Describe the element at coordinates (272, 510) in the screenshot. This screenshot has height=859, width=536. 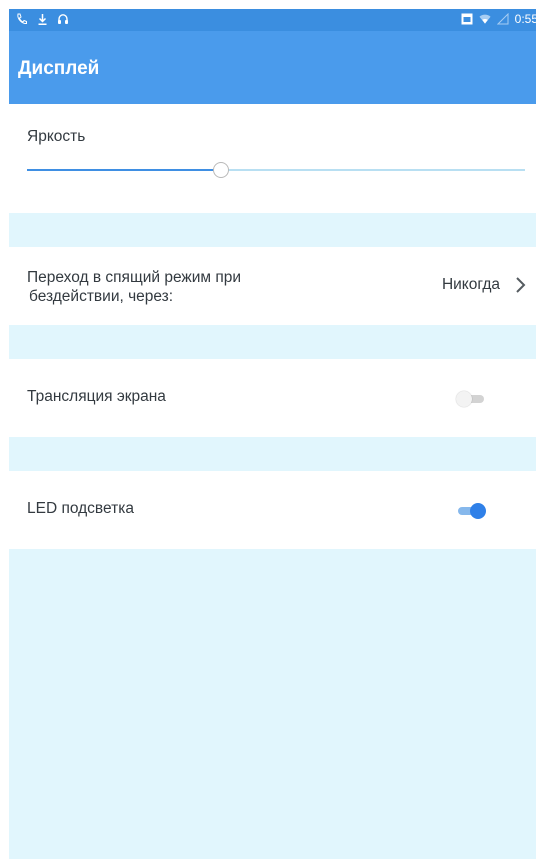
I see `led-setting: LED подсветка` at that location.